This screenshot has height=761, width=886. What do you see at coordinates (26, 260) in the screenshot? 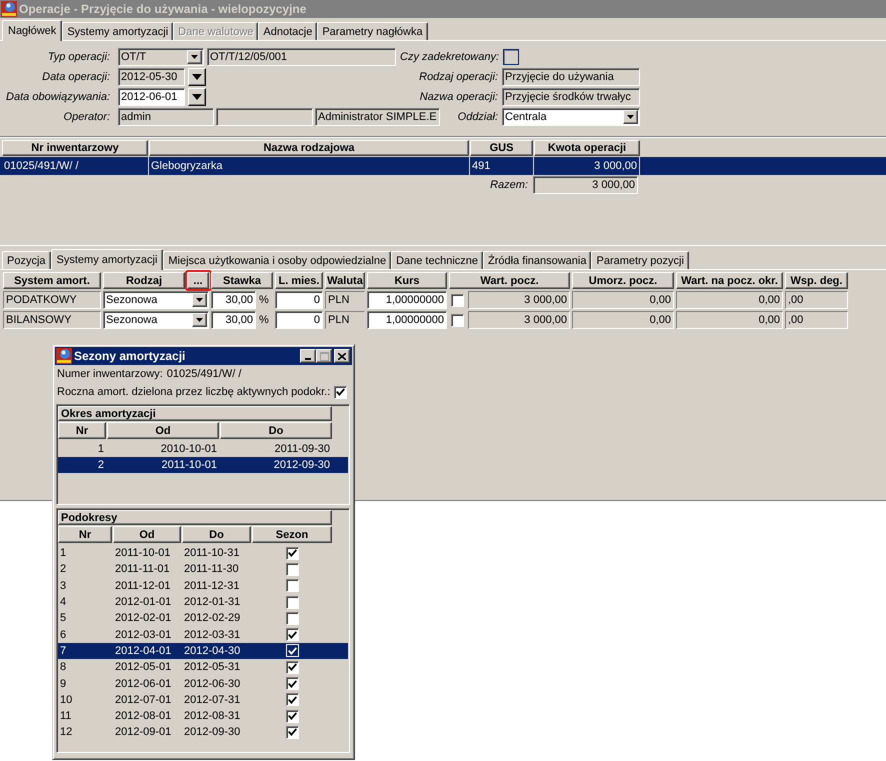
I see `tab: Pozycja` at bounding box center [26, 260].